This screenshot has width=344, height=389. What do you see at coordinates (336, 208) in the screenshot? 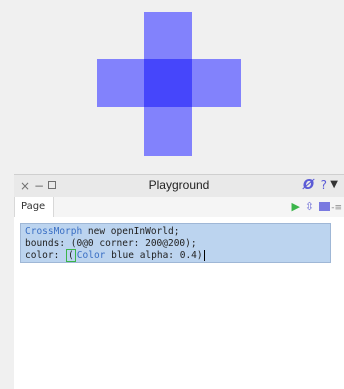
I see `more-menu-icon: -≡` at bounding box center [336, 208].